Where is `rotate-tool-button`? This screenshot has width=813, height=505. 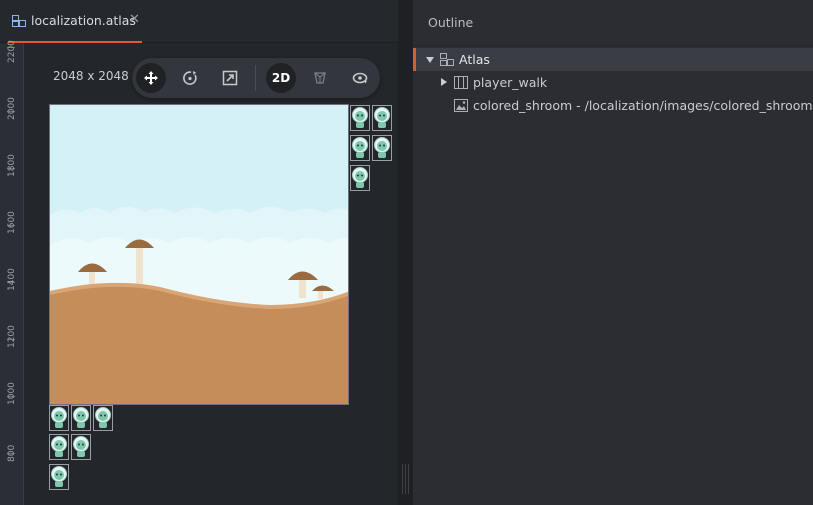 rotate-tool-button is located at coordinates (190, 78).